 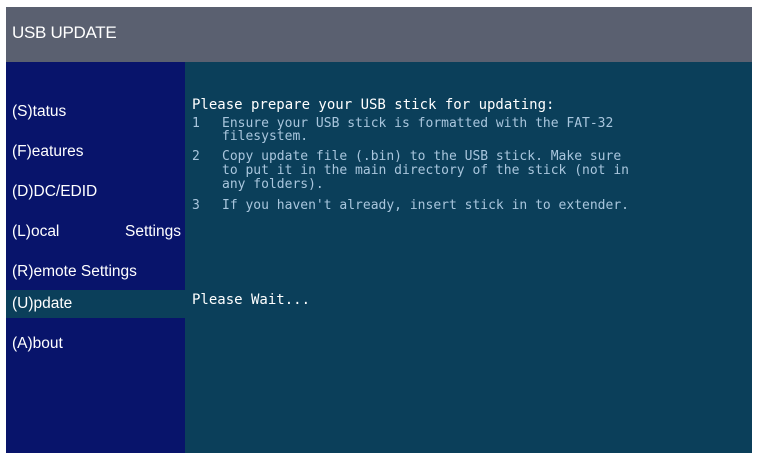 What do you see at coordinates (273, 184) in the screenshot?
I see `step-2-line-3: any folders).` at bounding box center [273, 184].